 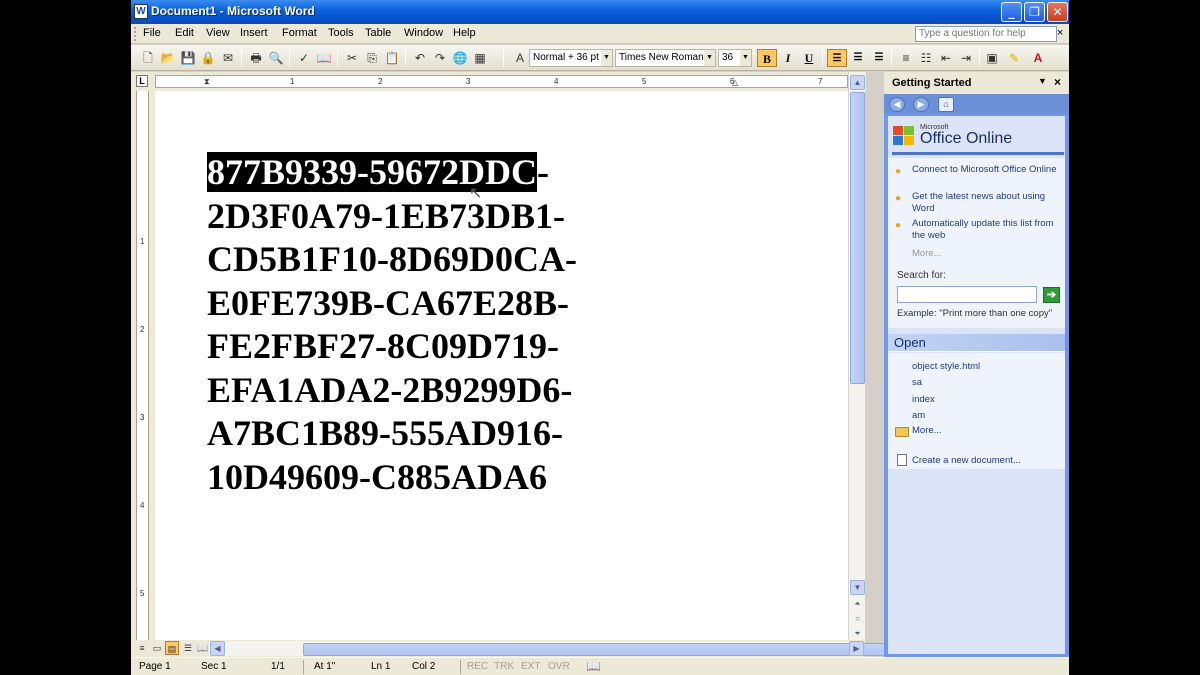 I want to click on reading-layout-icon: 📖, so click(x=203, y=648).